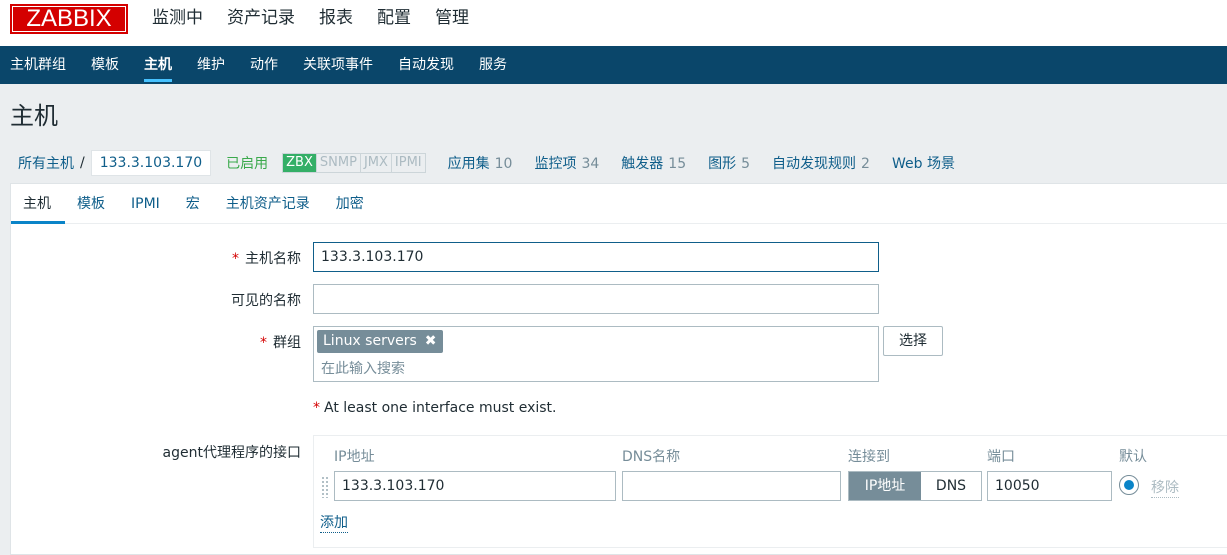 This screenshot has width=1227, height=555. I want to click on host-status-enabled: 已启用, so click(247, 163).